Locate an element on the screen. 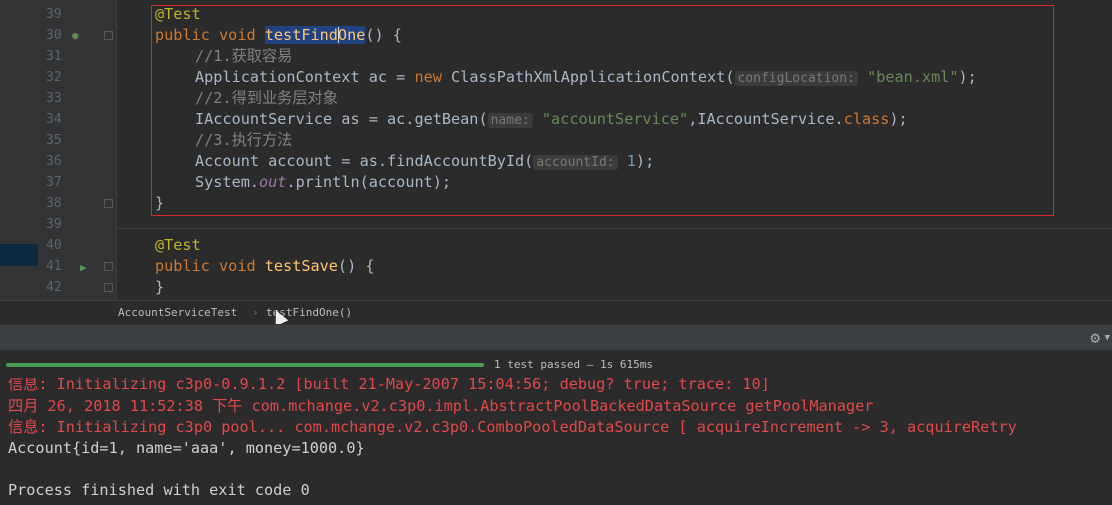 The height and width of the screenshot is (505, 1112). code-line: System.out.println(account); is located at coordinates (323, 182).